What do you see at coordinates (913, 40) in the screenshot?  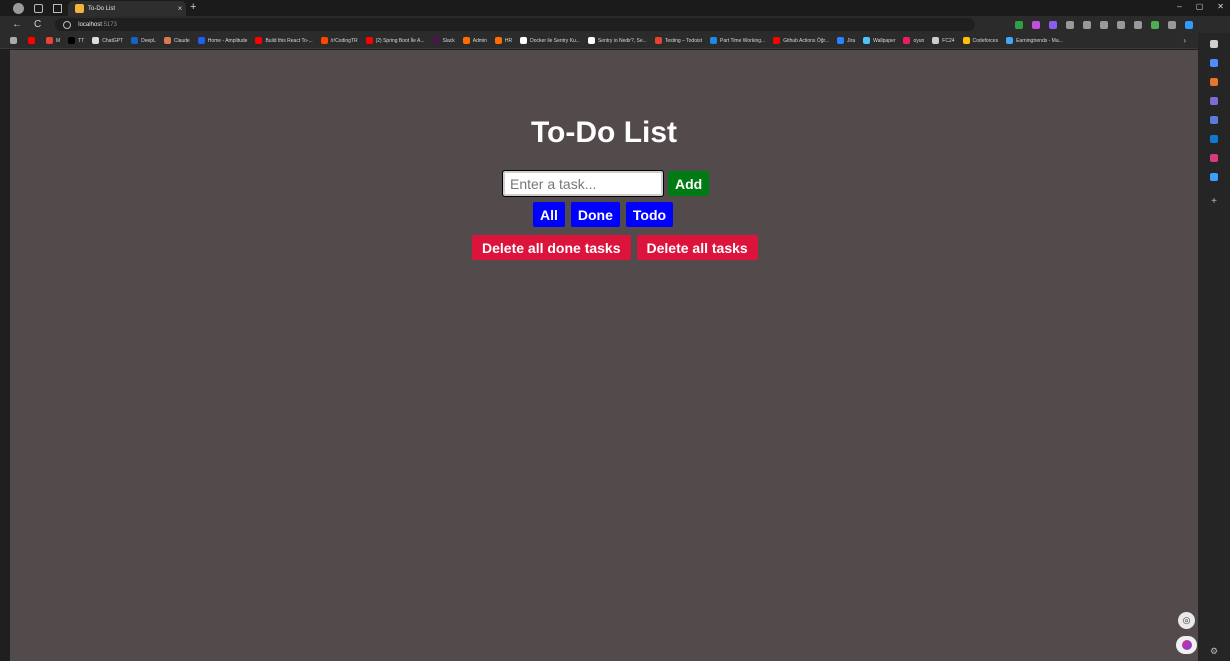 I see `bookmark-item: oyun` at bounding box center [913, 40].